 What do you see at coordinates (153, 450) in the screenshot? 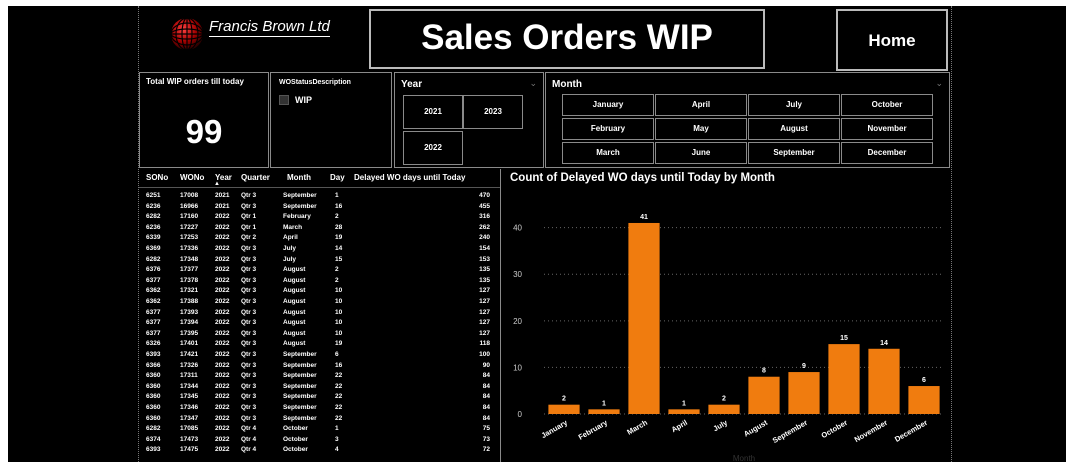
I see `table-cell: 6393` at bounding box center [153, 450].